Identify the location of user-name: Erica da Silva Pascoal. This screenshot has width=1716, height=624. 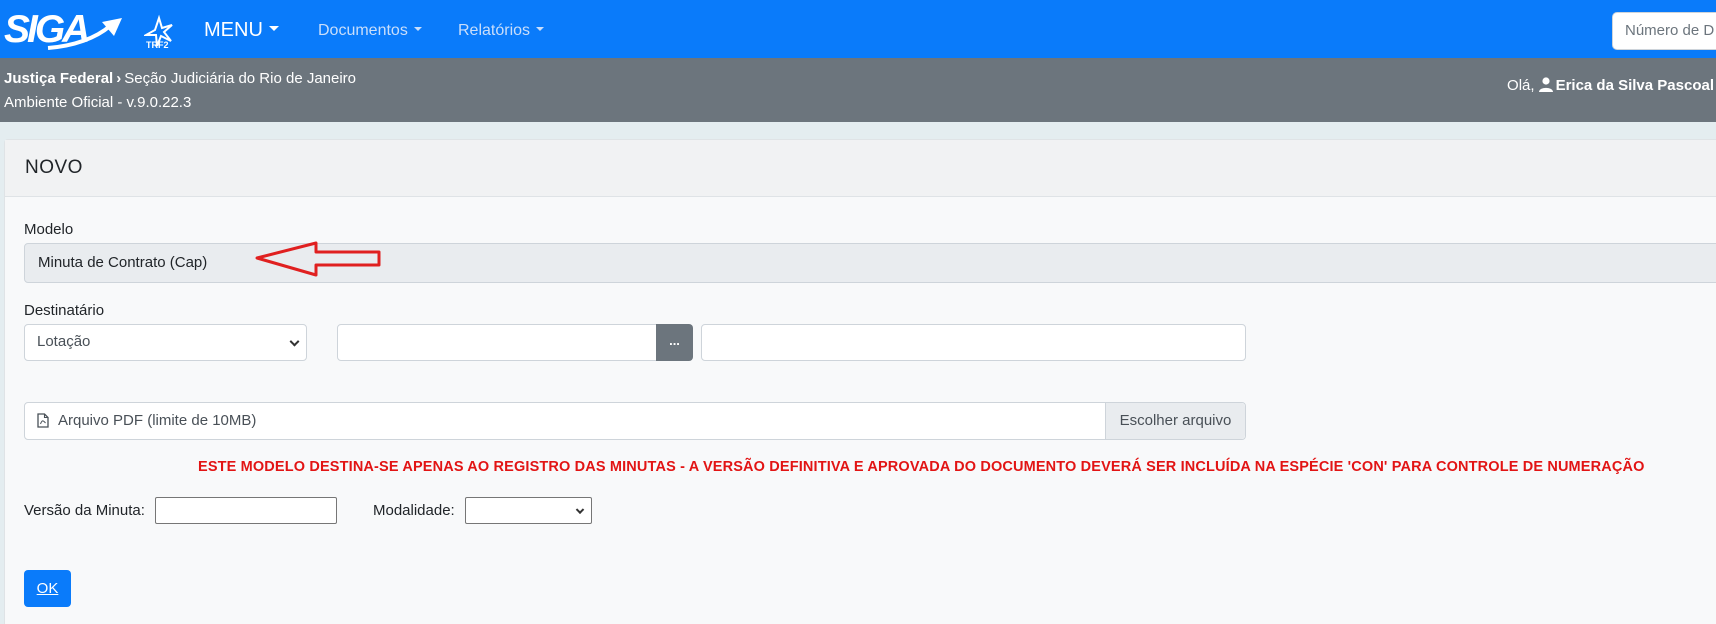
(1635, 85).